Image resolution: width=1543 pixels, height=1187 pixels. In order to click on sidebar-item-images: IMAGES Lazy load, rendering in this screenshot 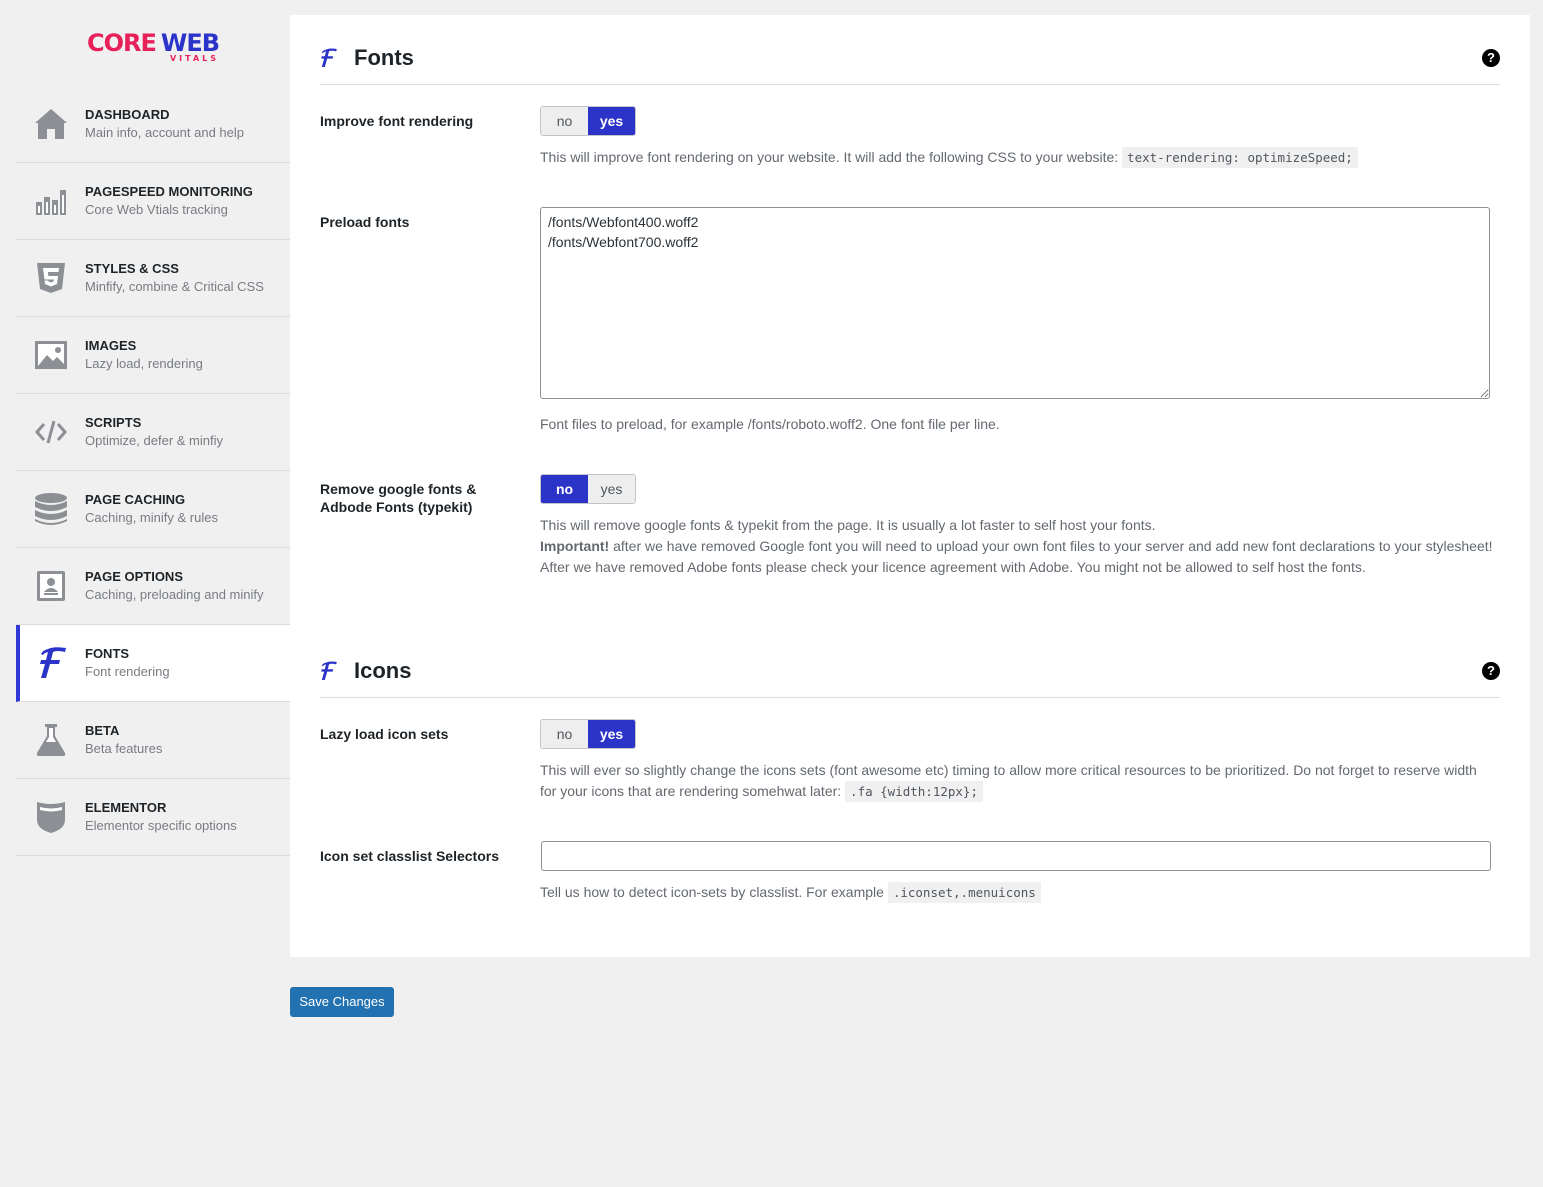, I will do `click(153, 355)`.